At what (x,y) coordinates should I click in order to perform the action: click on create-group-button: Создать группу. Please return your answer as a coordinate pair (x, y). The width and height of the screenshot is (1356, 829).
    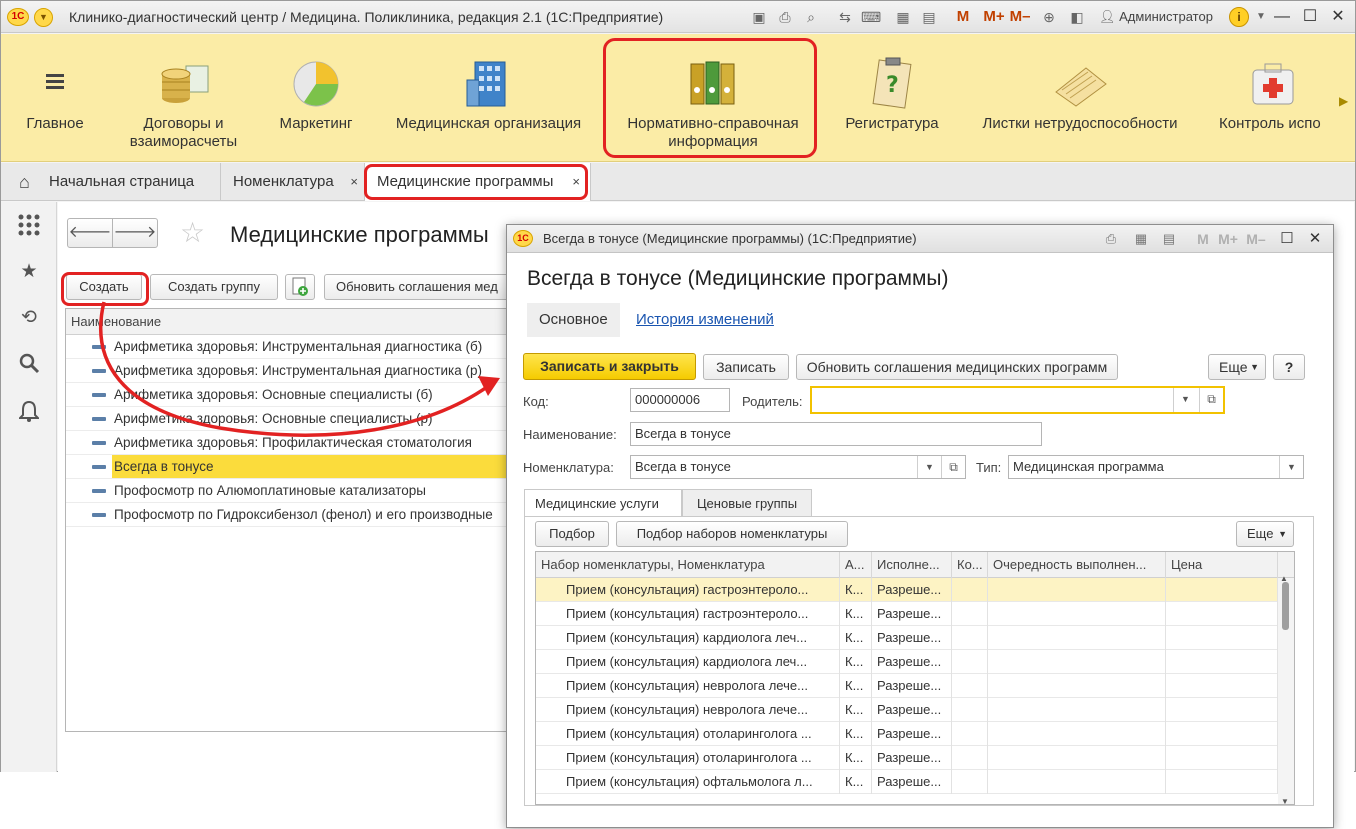
    Looking at the image, I should click on (214, 287).